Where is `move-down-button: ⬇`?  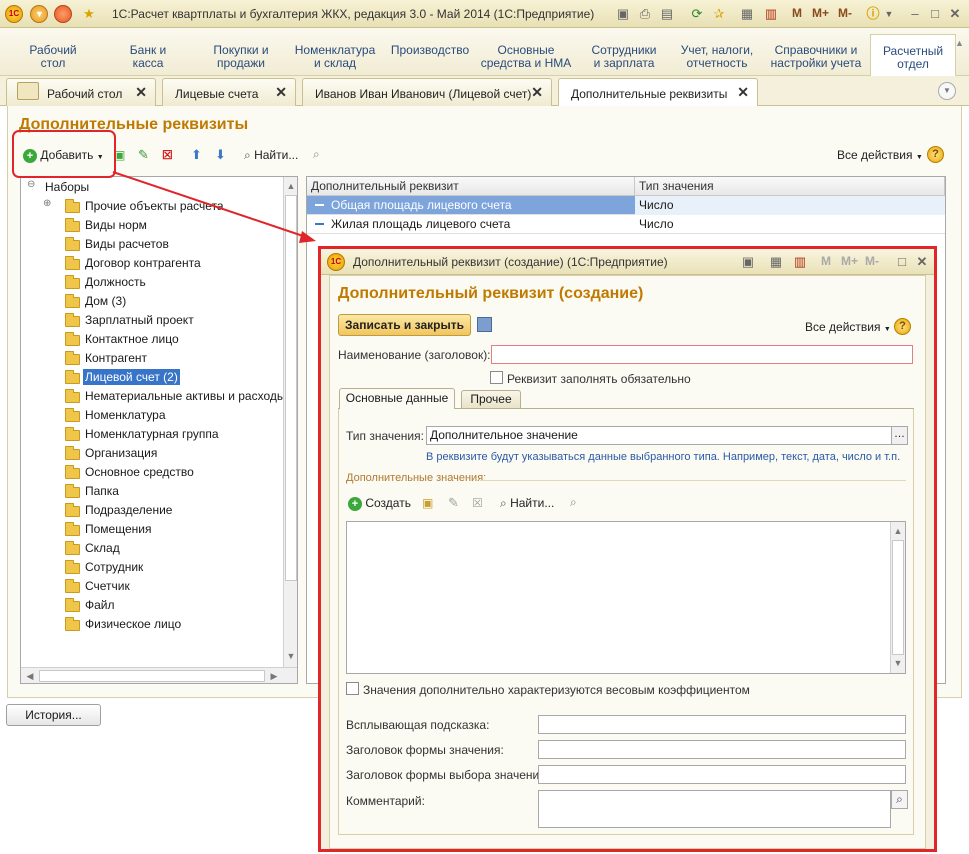
move-down-button: ⬇ is located at coordinates (220, 155).